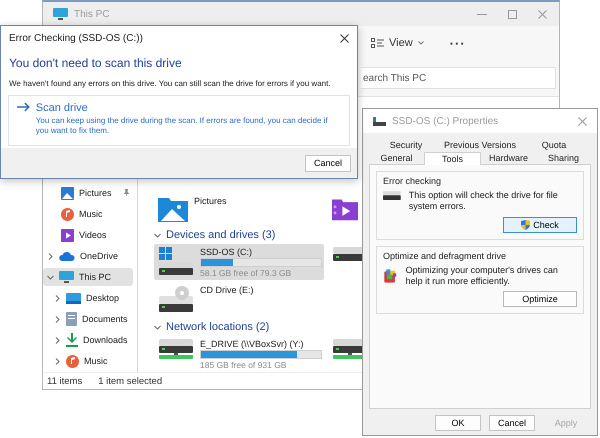 This screenshot has height=438, width=600. Describe the element at coordinates (525, 225) in the screenshot. I see `shield-icon` at that location.